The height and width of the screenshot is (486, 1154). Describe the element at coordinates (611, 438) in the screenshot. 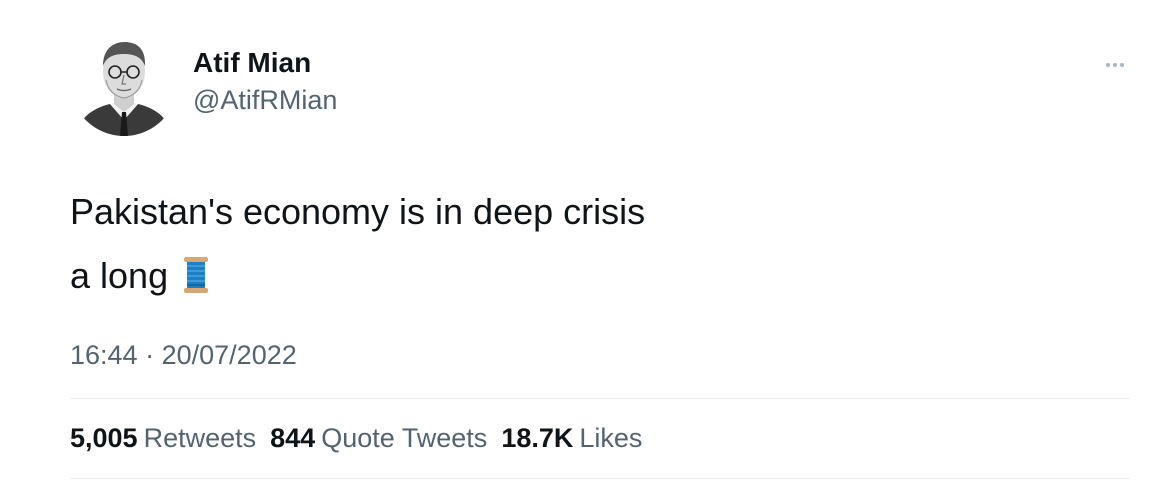

I see `likes-label: Likes` at that location.